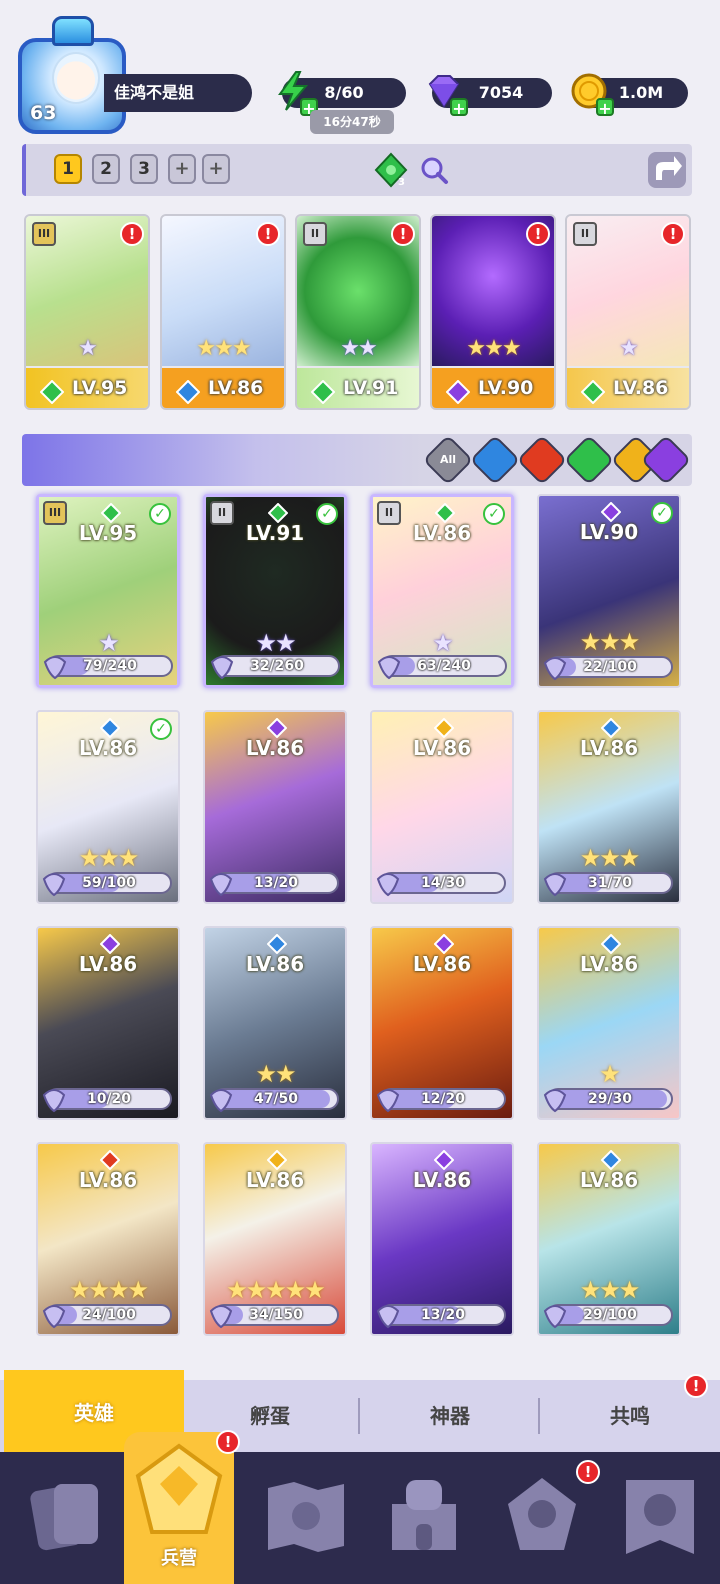 The width and height of the screenshot is (720, 1584). What do you see at coordinates (442, 667) in the screenshot?
I see `shard-progress-bar: 63/240` at bounding box center [442, 667].